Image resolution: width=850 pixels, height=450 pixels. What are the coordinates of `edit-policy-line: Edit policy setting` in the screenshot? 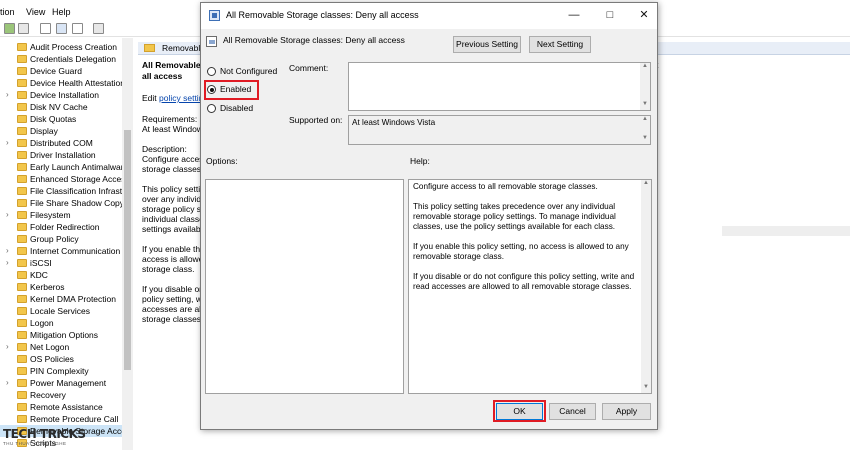 It's located at (175, 98).